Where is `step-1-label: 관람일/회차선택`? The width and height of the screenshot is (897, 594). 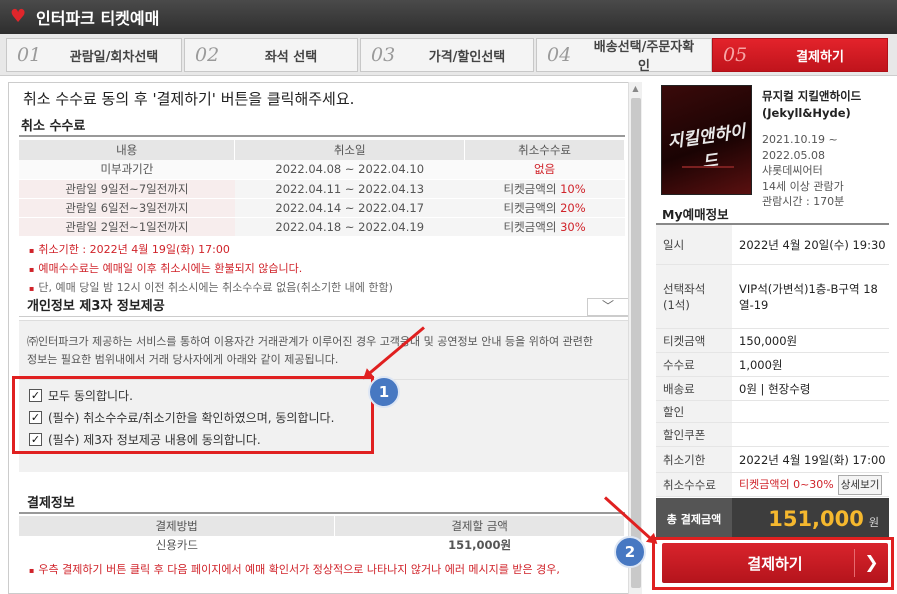
step-1-label: 관람일/회차선택 is located at coordinates (114, 57).